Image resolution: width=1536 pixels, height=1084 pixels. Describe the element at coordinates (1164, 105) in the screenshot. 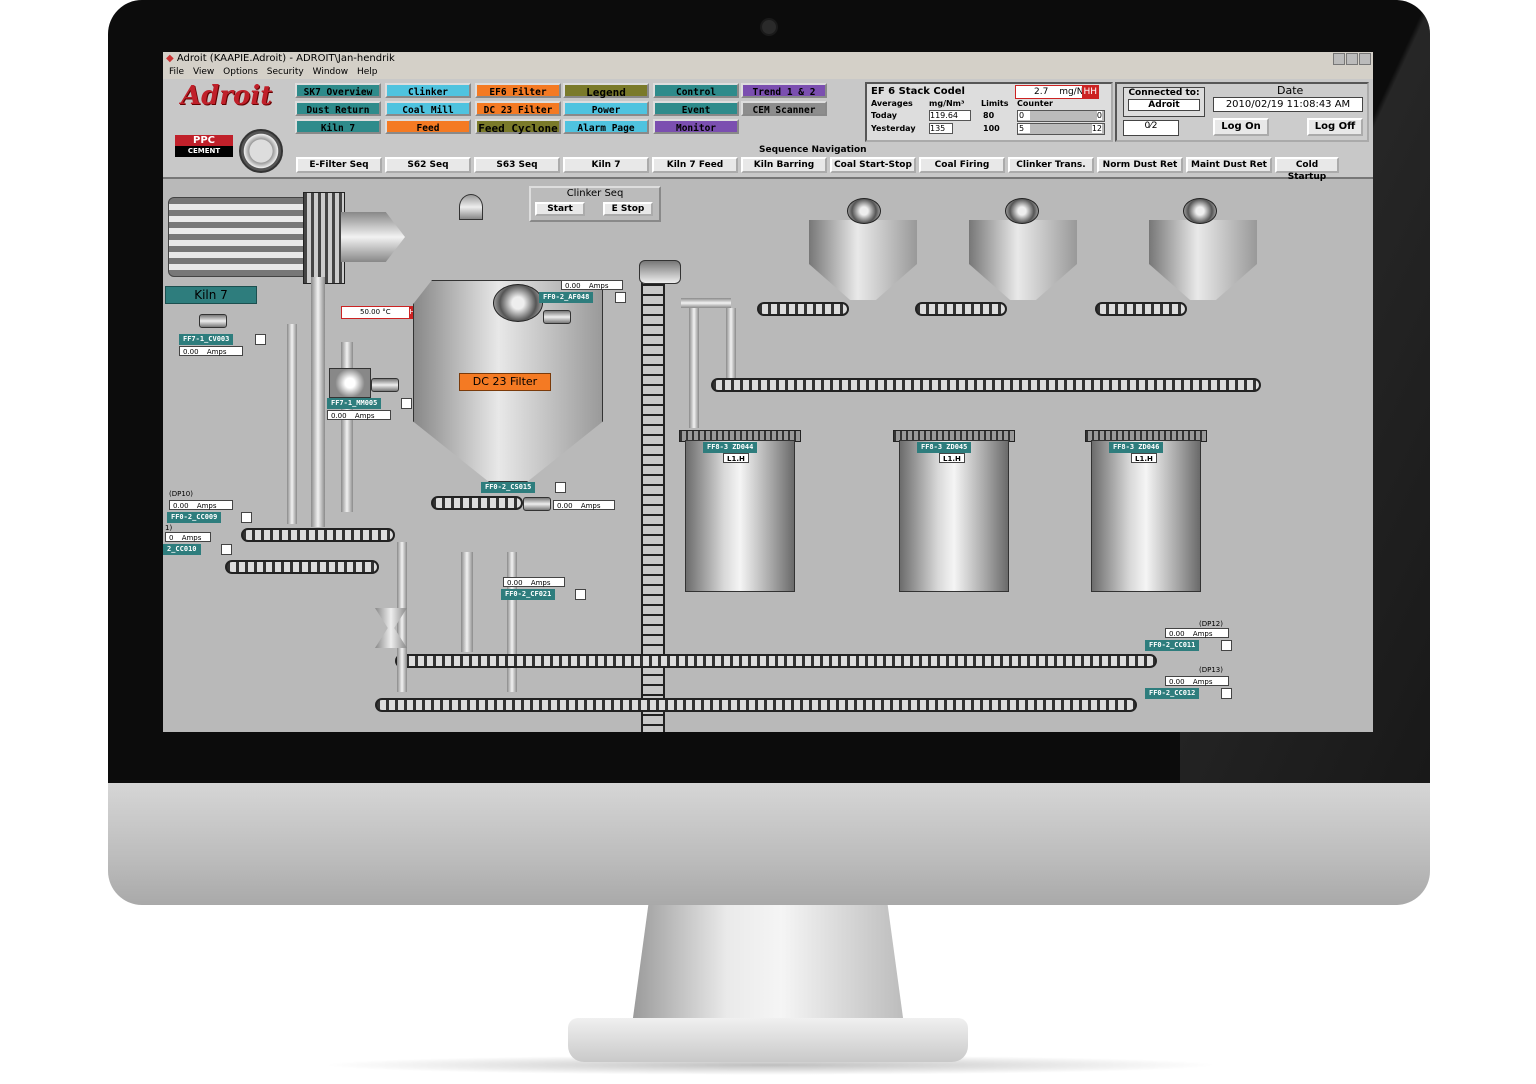

I see `connected-server: Adroit` at that location.